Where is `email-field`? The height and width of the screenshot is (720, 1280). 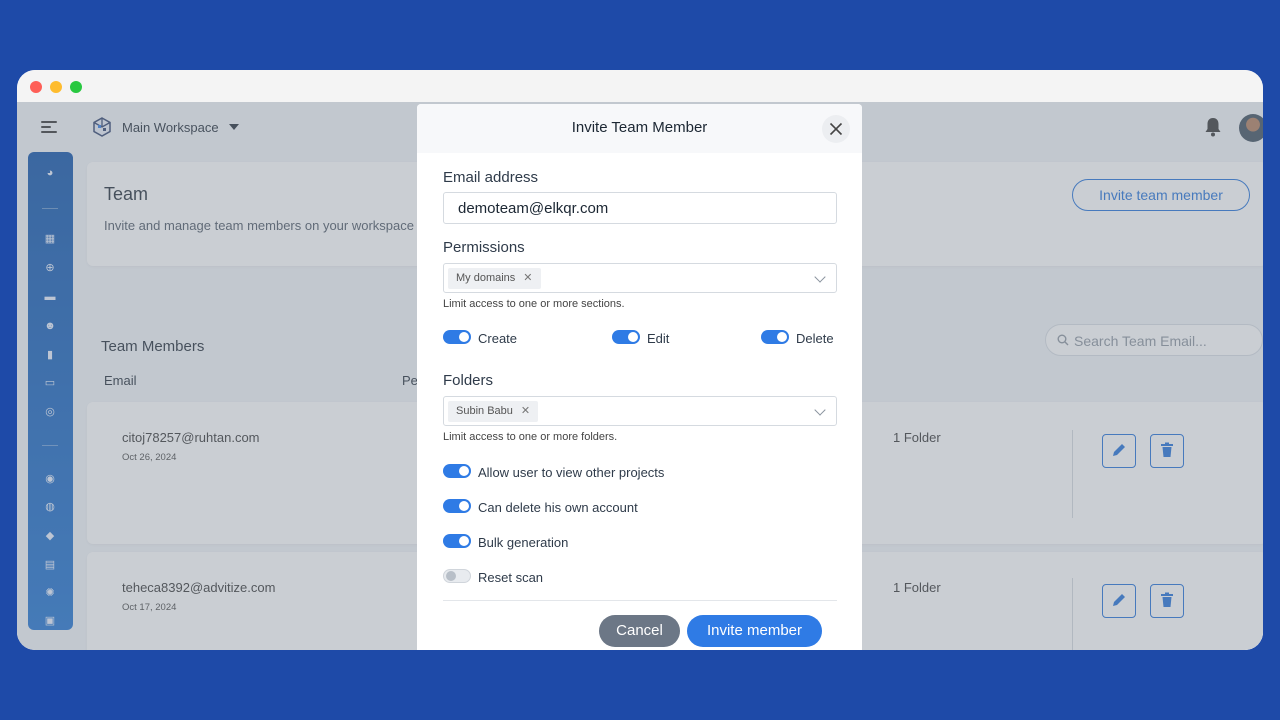 email-field is located at coordinates (640, 208).